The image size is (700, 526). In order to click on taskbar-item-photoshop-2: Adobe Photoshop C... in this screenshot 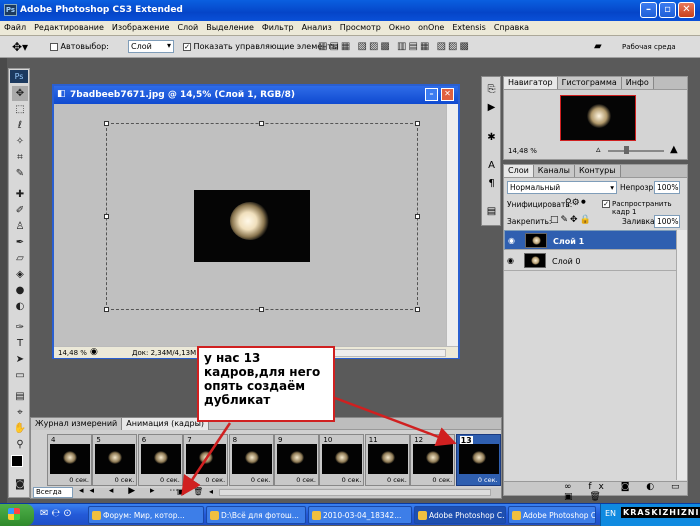, I will do `click(552, 515)`.